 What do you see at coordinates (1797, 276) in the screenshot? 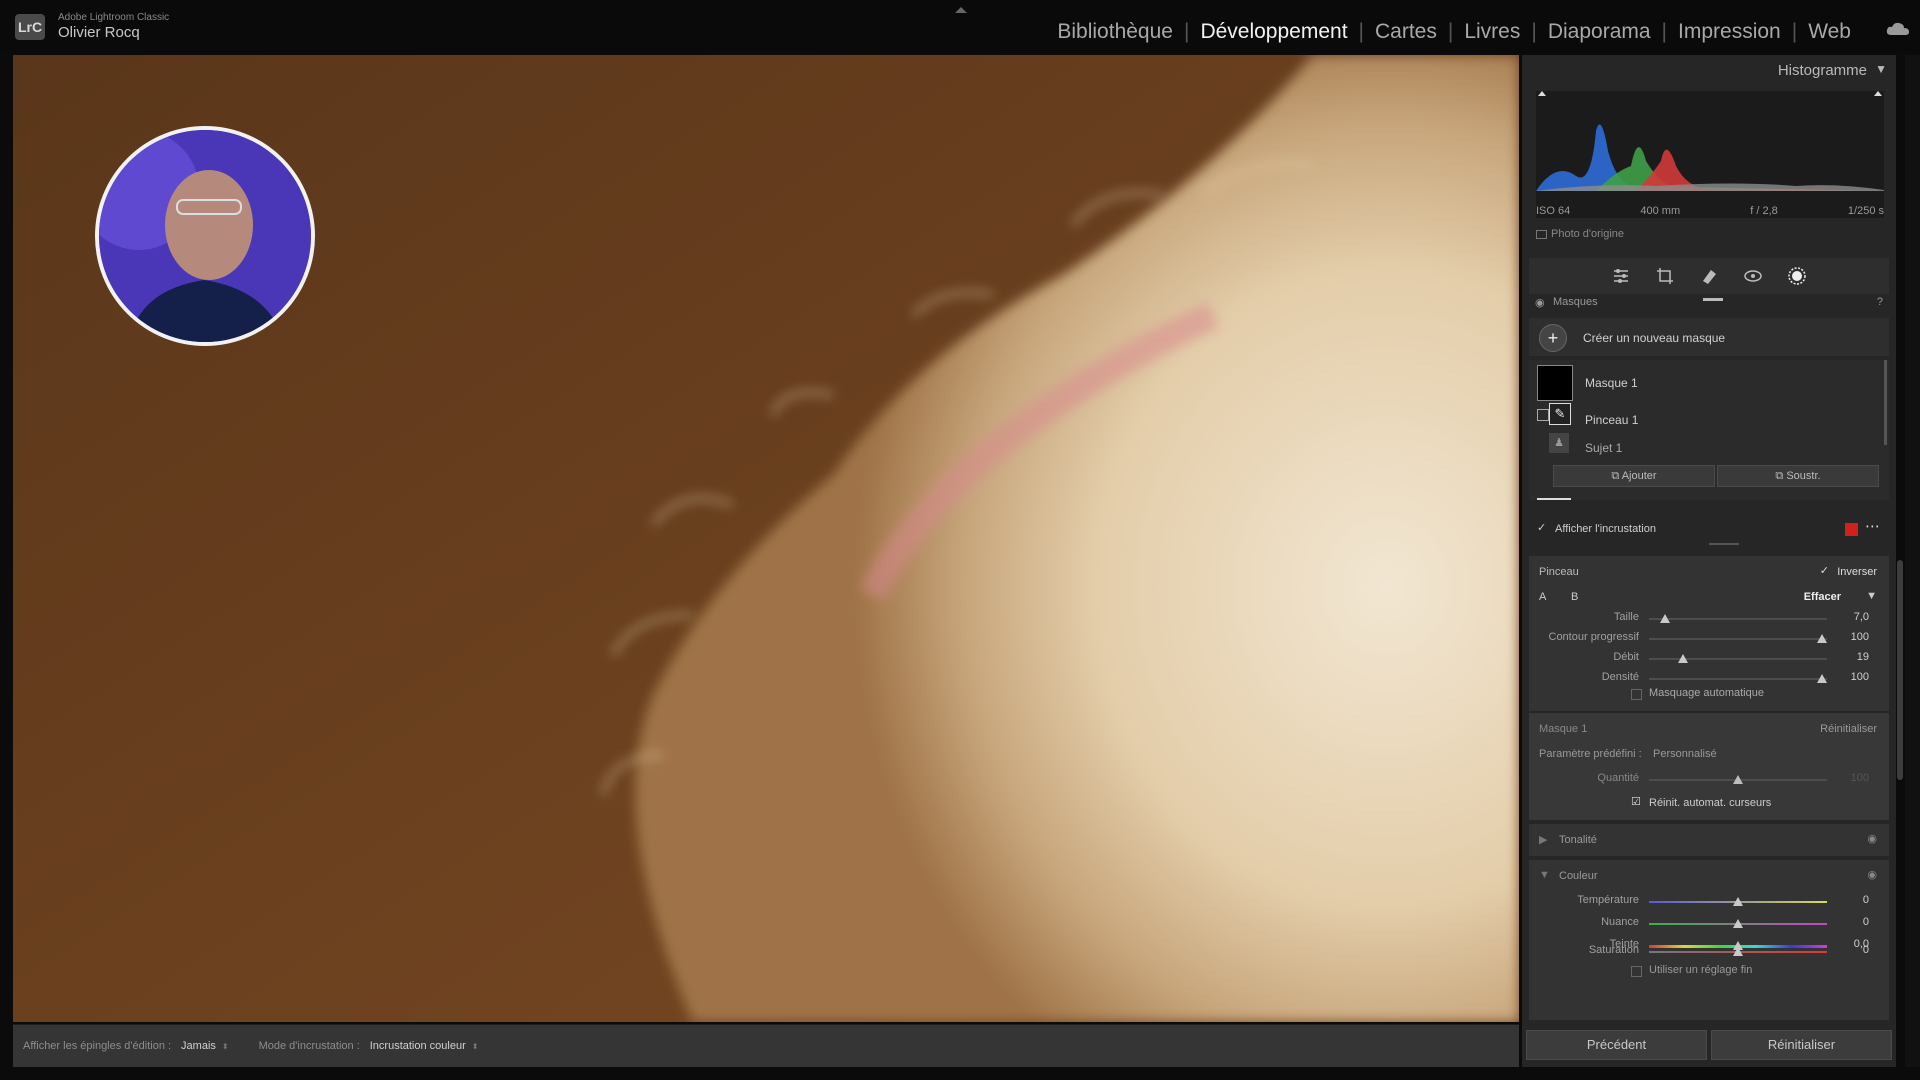
I see `masking-icon` at bounding box center [1797, 276].